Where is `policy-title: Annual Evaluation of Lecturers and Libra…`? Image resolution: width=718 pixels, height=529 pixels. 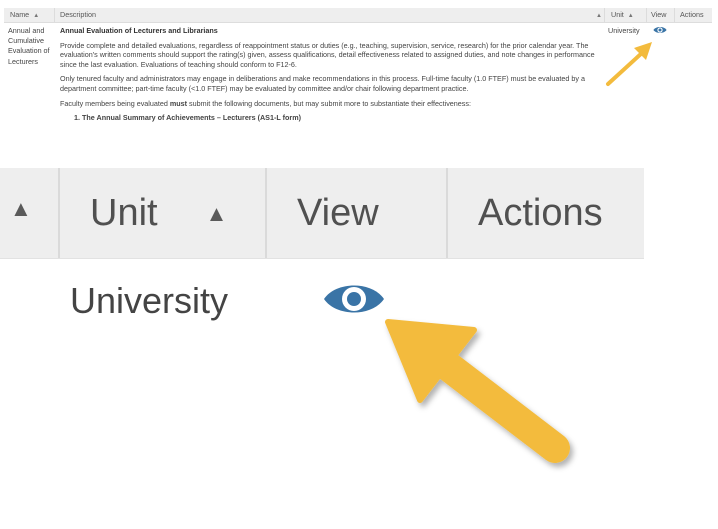
policy-title: Annual Evaluation of Lecturers and Libra… is located at coordinates (139, 30).